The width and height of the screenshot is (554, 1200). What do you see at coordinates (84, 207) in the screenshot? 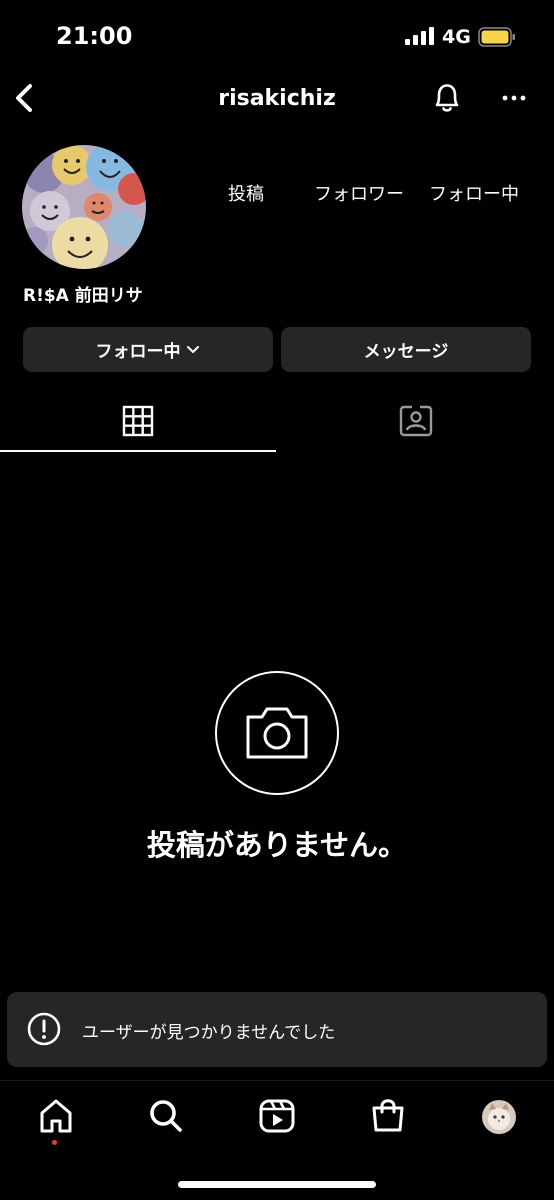
I see `profile-avatar` at bounding box center [84, 207].